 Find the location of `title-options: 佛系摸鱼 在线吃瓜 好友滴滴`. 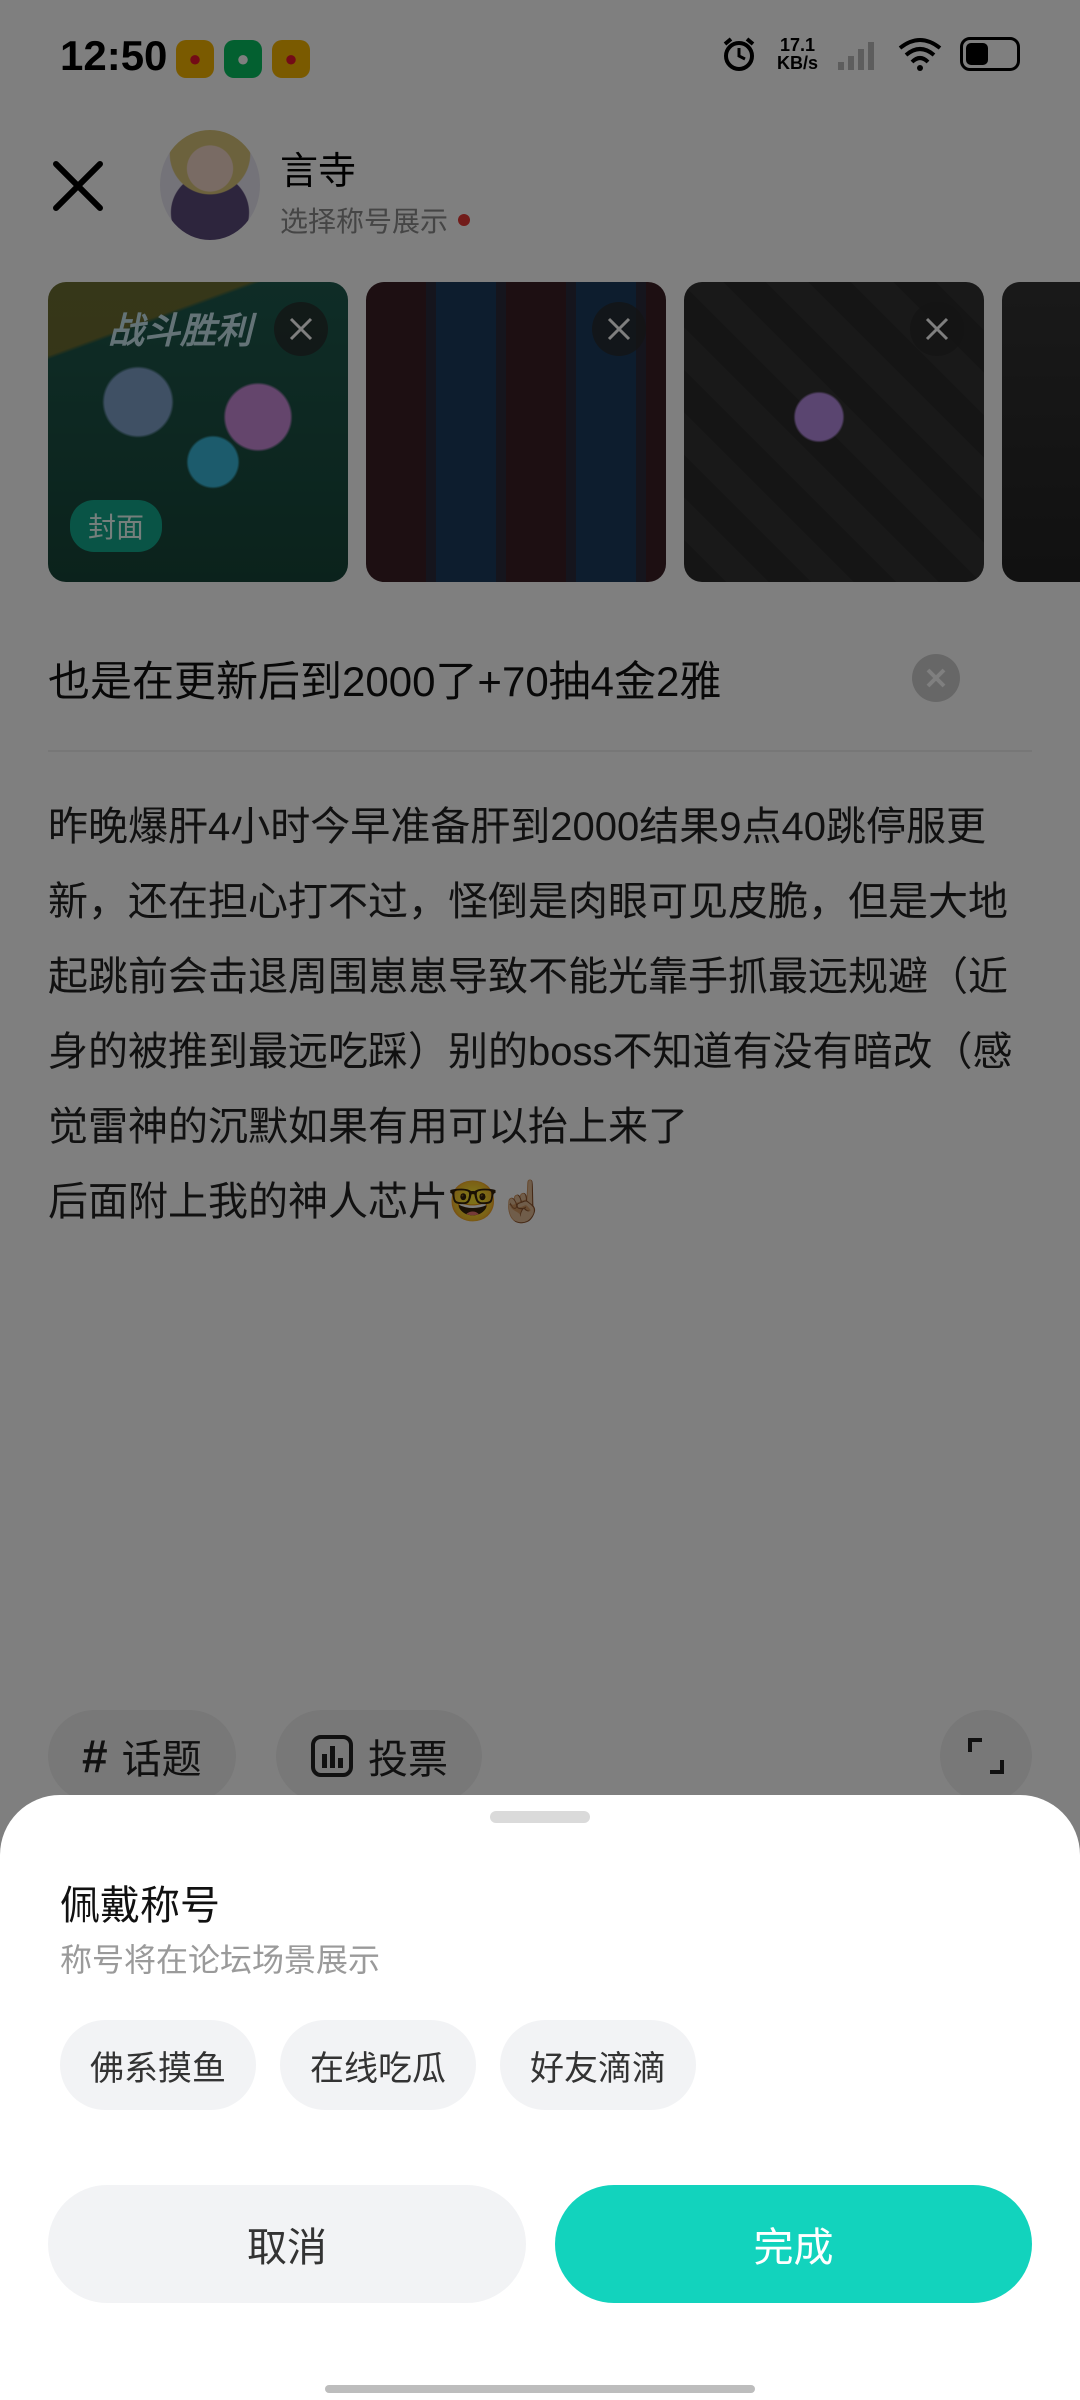

title-options: 佛系摸鱼 在线吃瓜 好友滴滴 is located at coordinates (378, 2065).